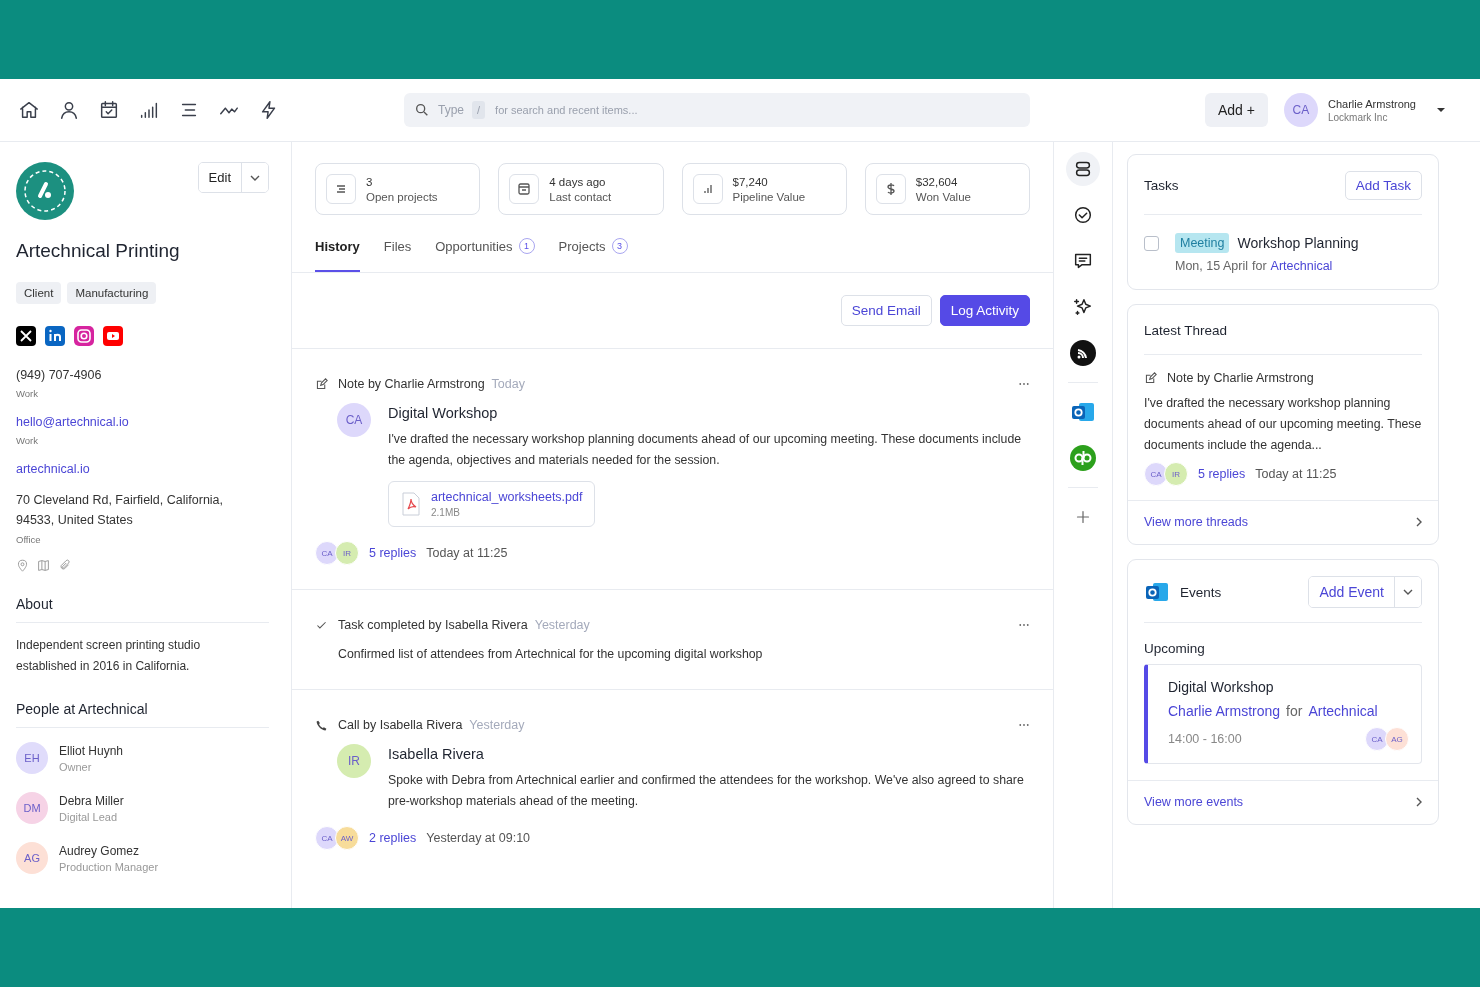  Describe the element at coordinates (26, 336) in the screenshot. I see `x-icon` at that location.